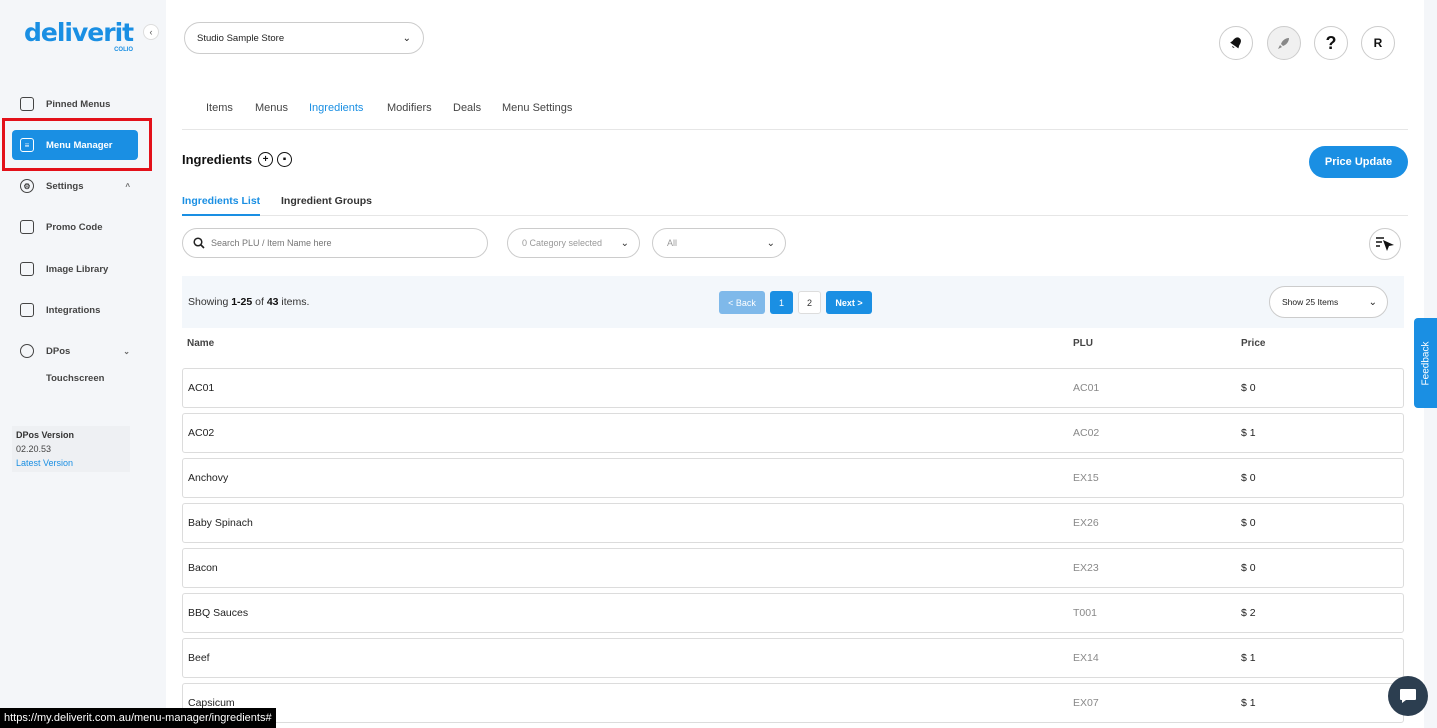 Image resolution: width=1437 pixels, height=728 pixels. What do you see at coordinates (220, 523) in the screenshot?
I see `cell-name: Baby Spinach` at bounding box center [220, 523].